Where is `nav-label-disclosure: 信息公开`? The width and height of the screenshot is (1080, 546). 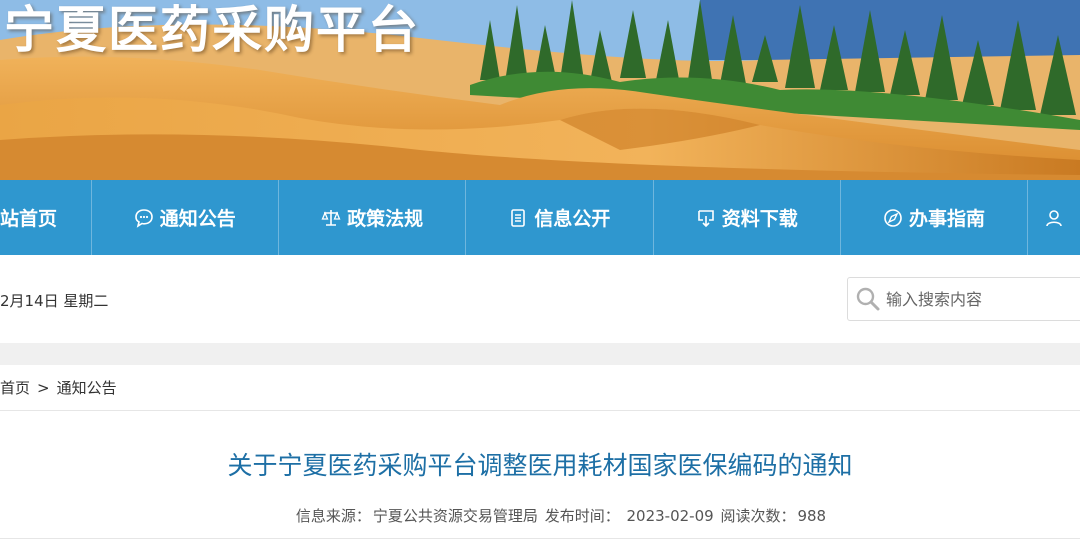 nav-label-disclosure: 信息公开 is located at coordinates (572, 219).